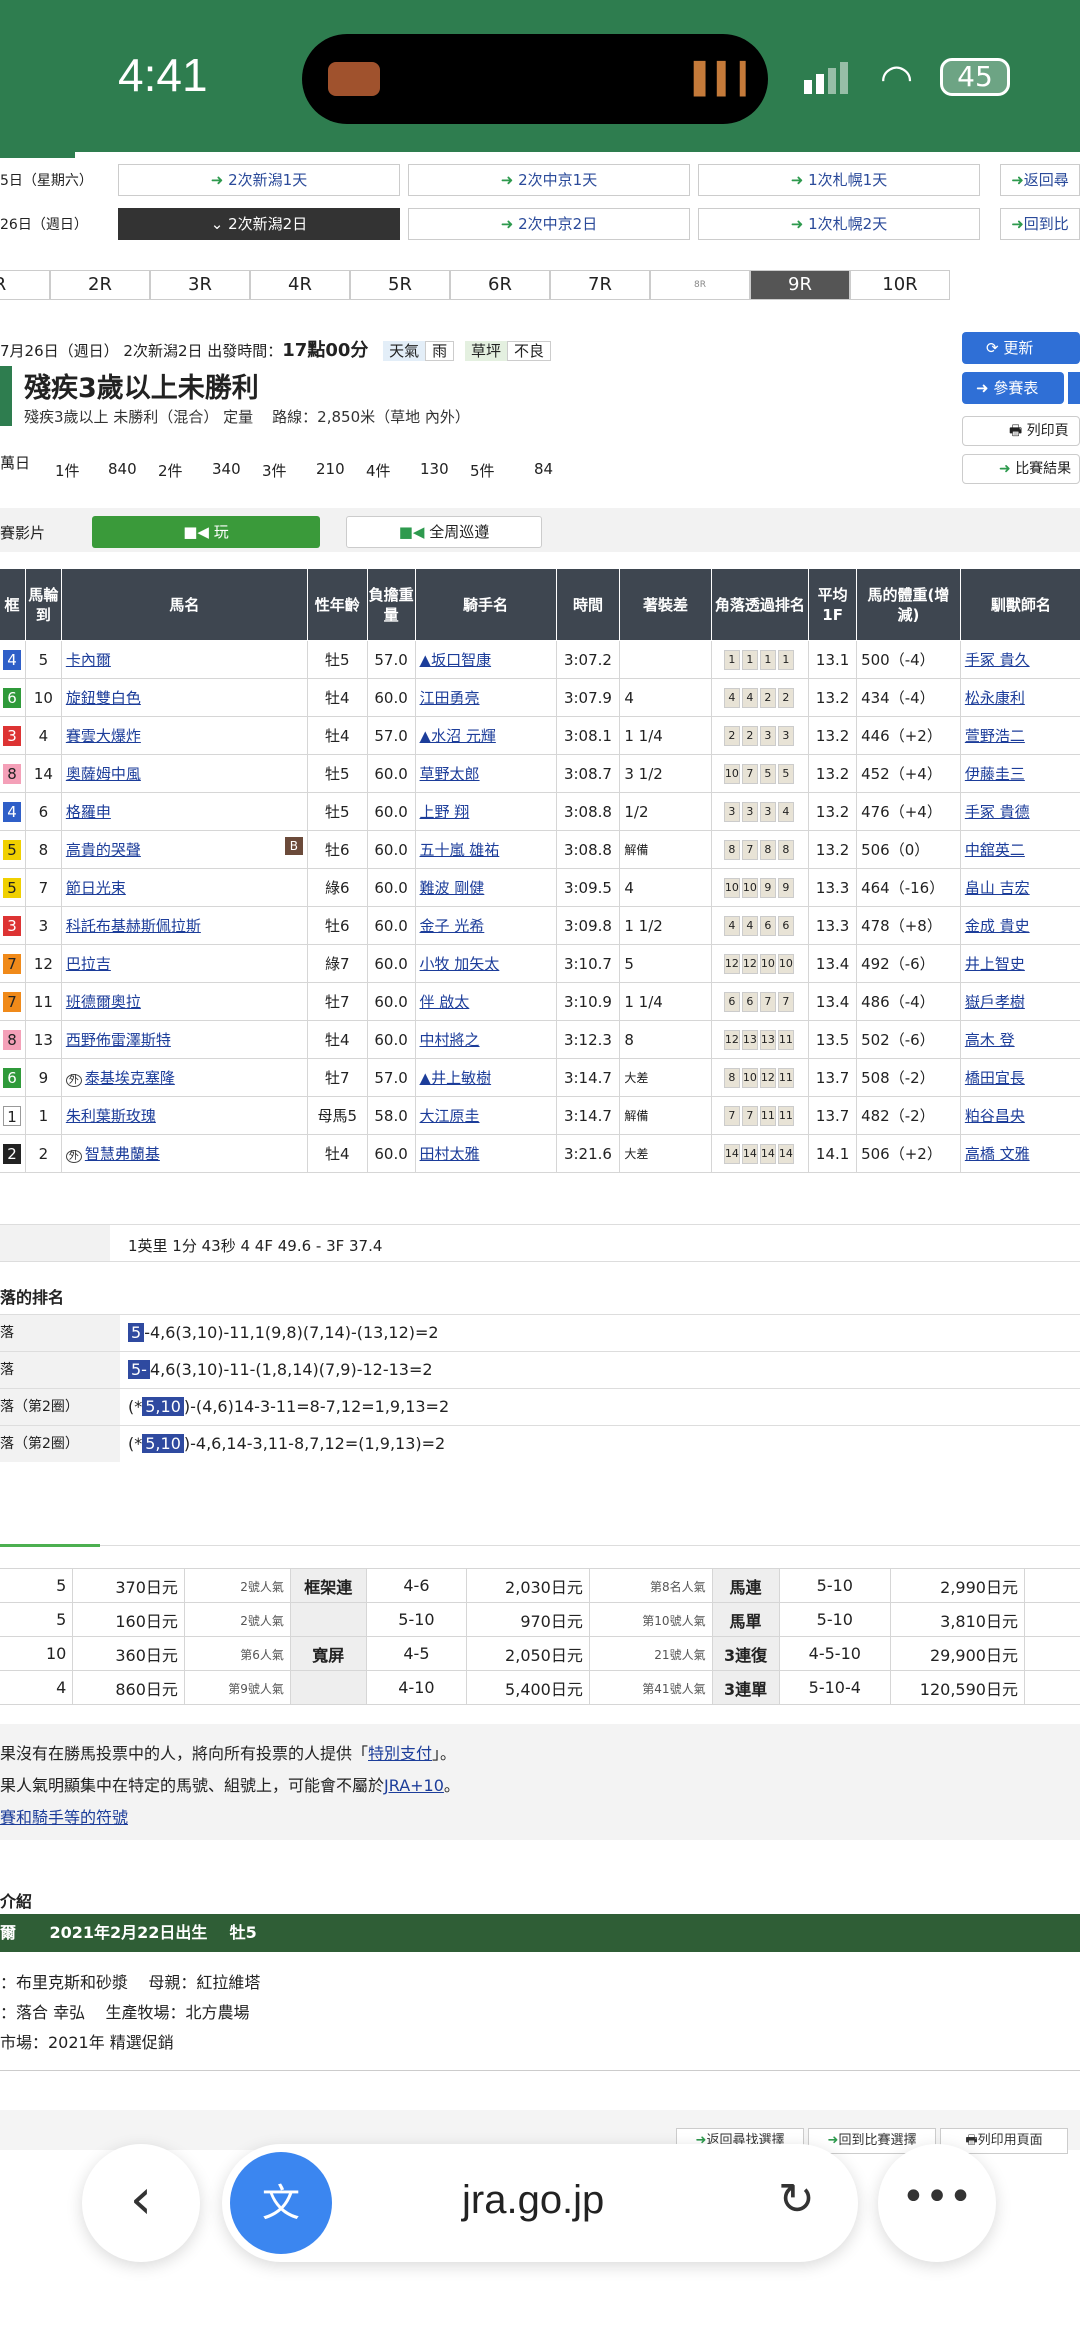  What do you see at coordinates (1040, 224) in the screenshot?
I see `back-race-button: ➜回到比` at bounding box center [1040, 224].